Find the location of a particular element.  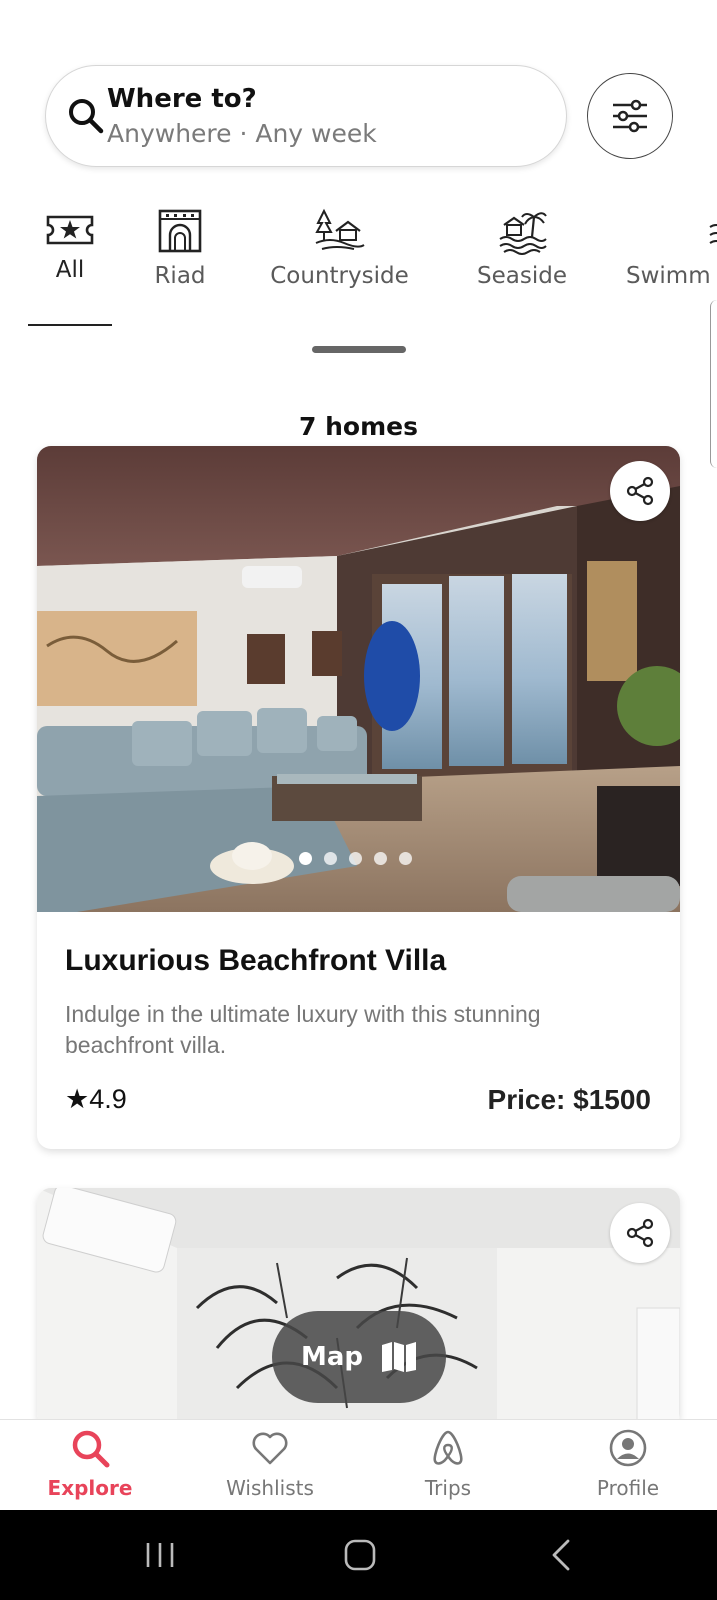

side-edge-handle is located at coordinates (713, 384).